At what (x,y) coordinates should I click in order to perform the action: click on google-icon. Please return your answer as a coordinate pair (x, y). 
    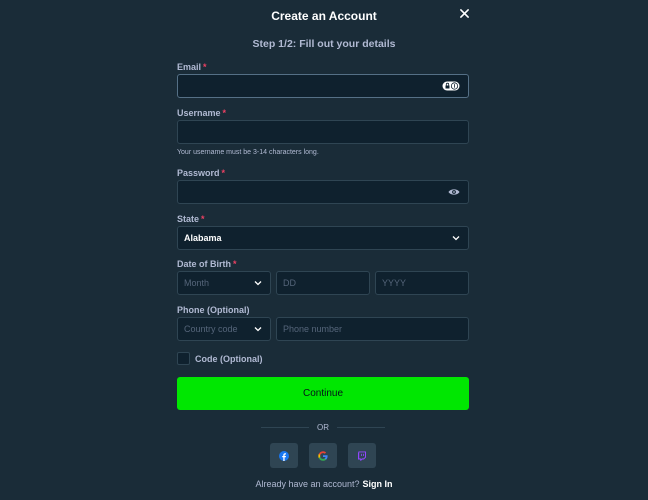
    Looking at the image, I should click on (323, 455).